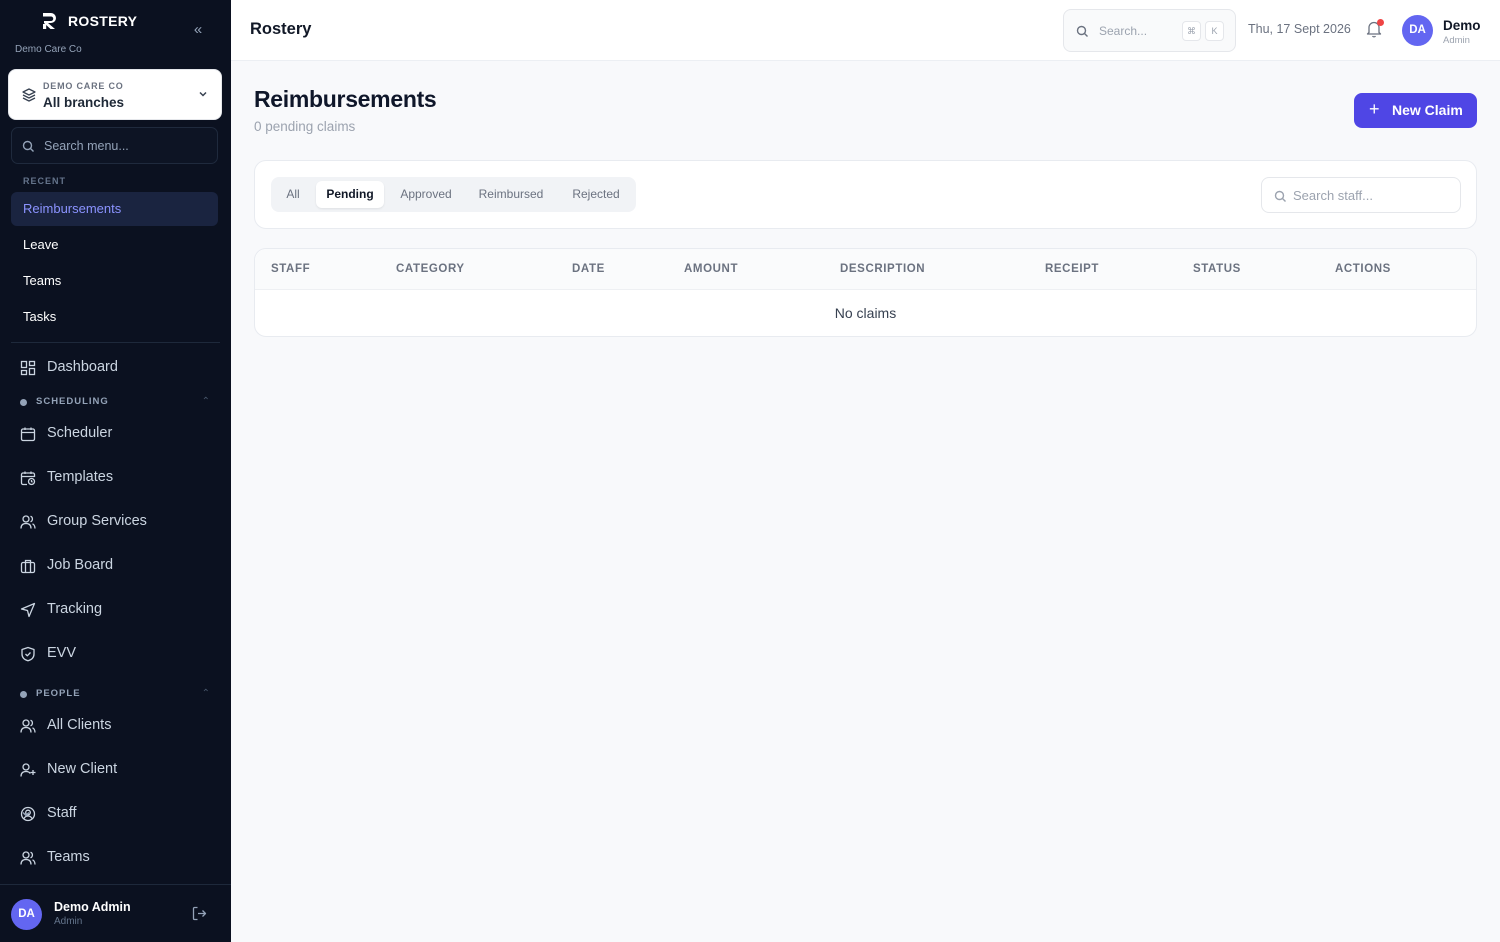 This screenshot has height=942, width=1500. What do you see at coordinates (711, 269) in the screenshot?
I see `column-header-amount: AMOUNT` at bounding box center [711, 269].